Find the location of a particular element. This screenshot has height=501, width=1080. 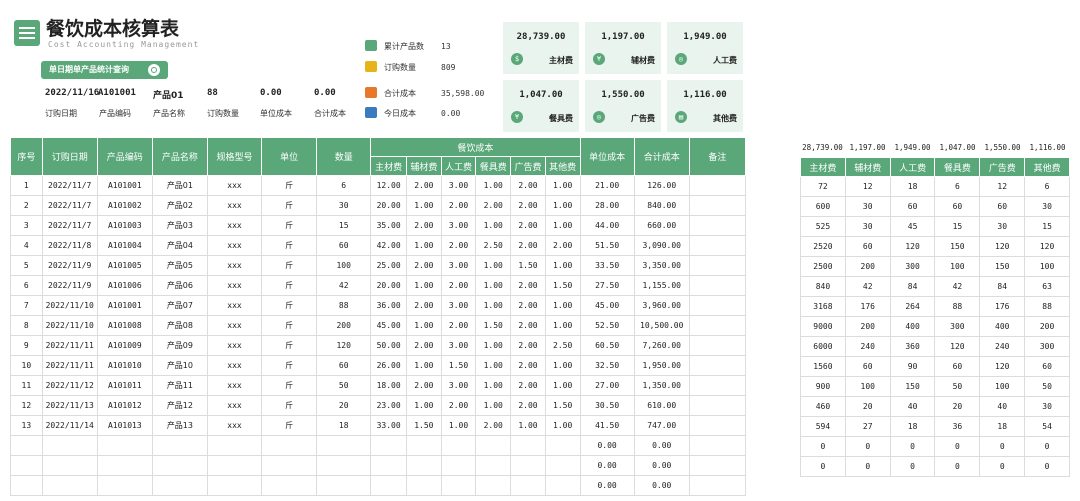

table-cell: 0.00 is located at coordinates (661, 445).